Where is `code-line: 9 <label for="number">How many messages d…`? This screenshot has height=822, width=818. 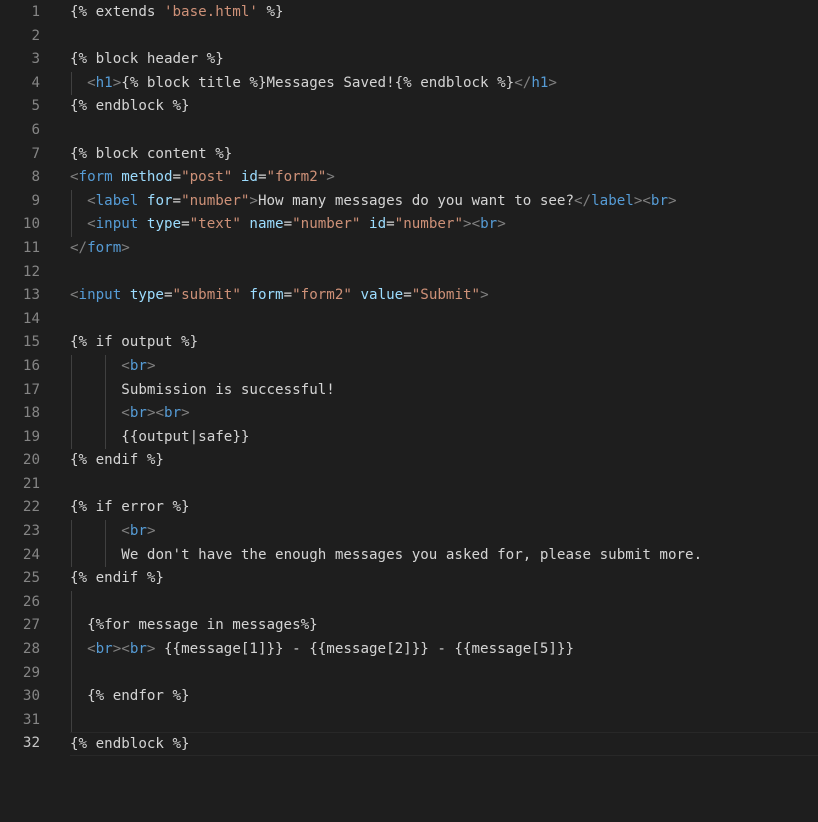 code-line: 9 <label for="number">How many messages d… is located at coordinates (409, 201).